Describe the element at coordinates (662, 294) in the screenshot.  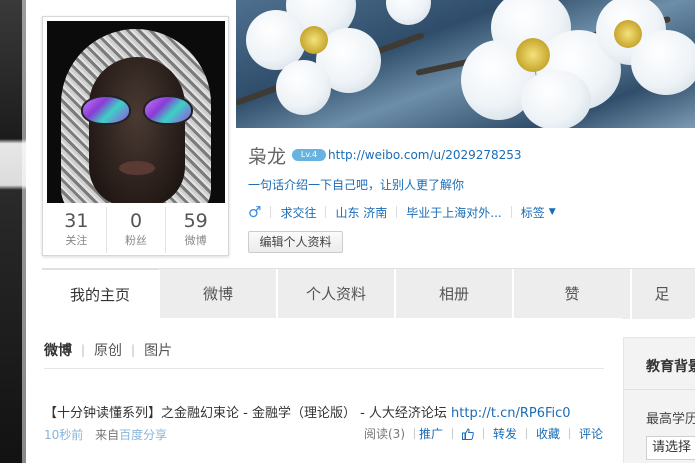
I see `tab-footprint: 足` at that location.